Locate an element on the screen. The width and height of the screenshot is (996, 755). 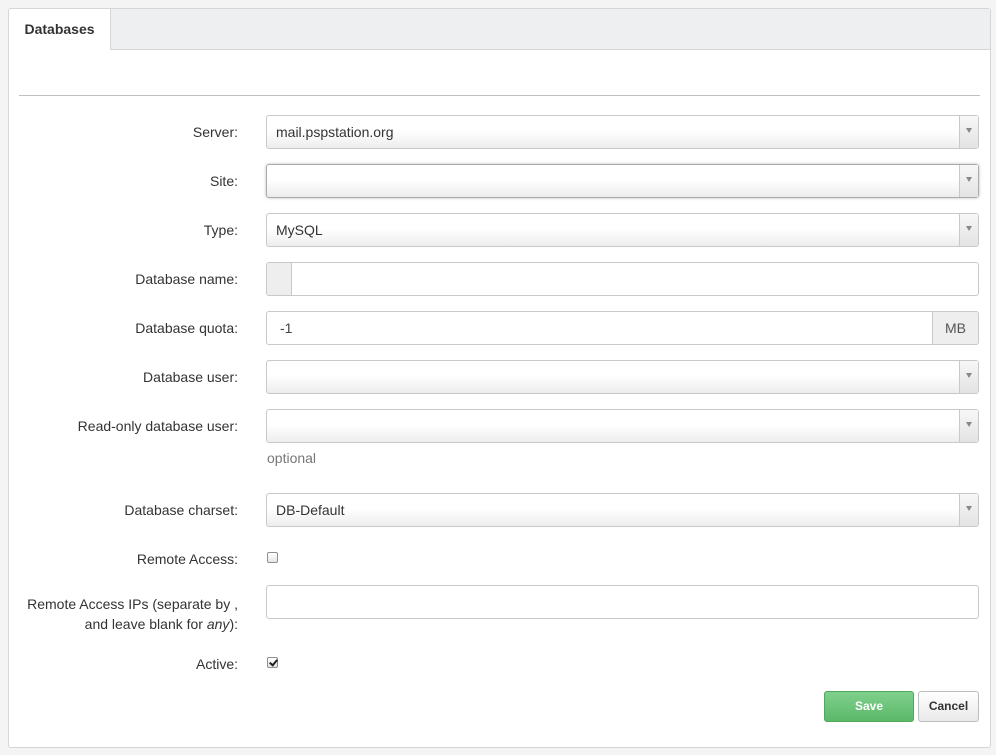
database-user-select is located at coordinates (622, 377).